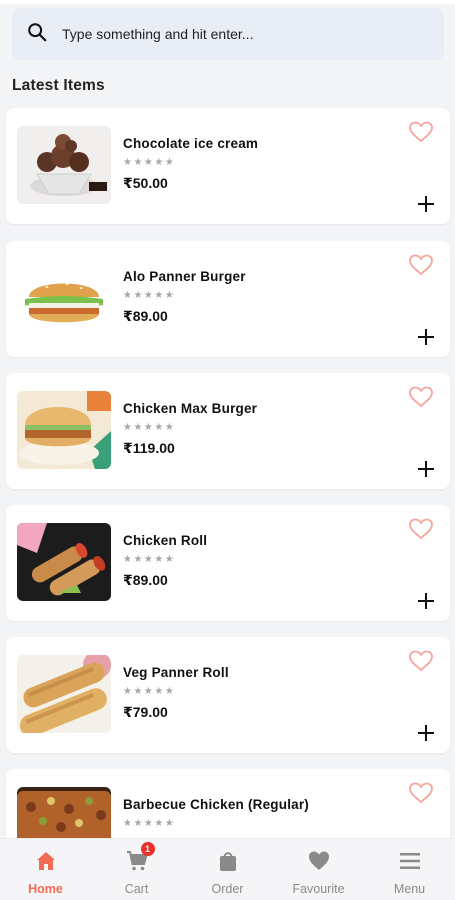 The image size is (455, 900). What do you see at coordinates (46, 863) in the screenshot?
I see `home-icon` at bounding box center [46, 863].